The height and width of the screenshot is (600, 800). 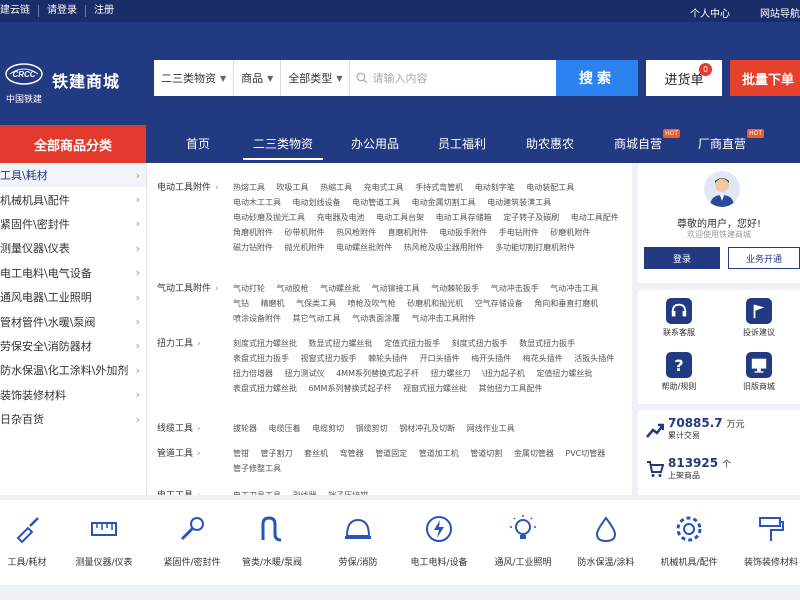 What do you see at coordinates (86, 80) in the screenshot?
I see `brand-name: 铁建商城` at bounding box center [86, 80].